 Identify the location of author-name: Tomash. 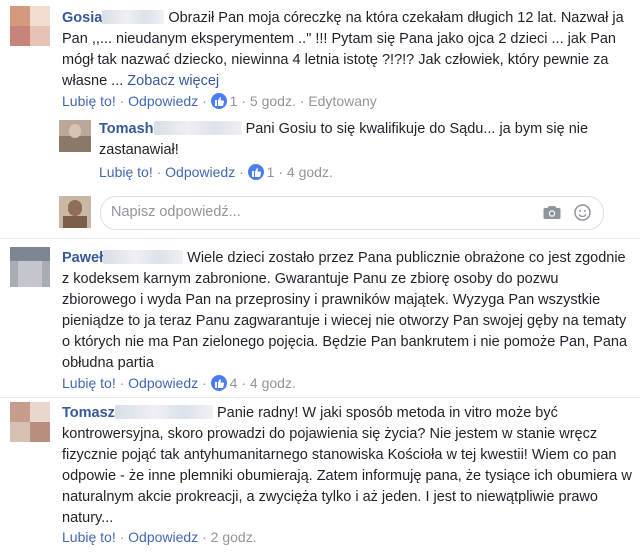
(126, 129).